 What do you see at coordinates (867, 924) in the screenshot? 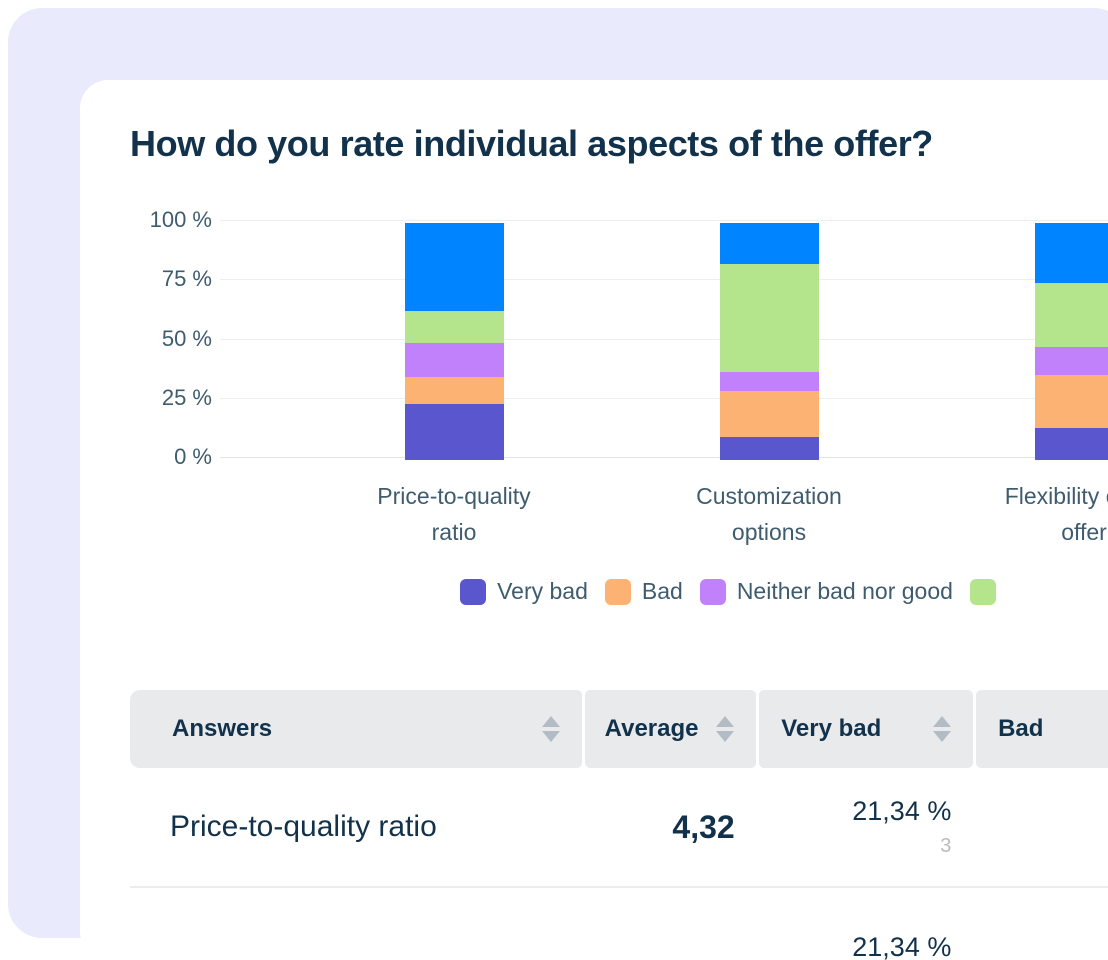
I see `cell-very-bad: 21,34 %` at bounding box center [867, 924].